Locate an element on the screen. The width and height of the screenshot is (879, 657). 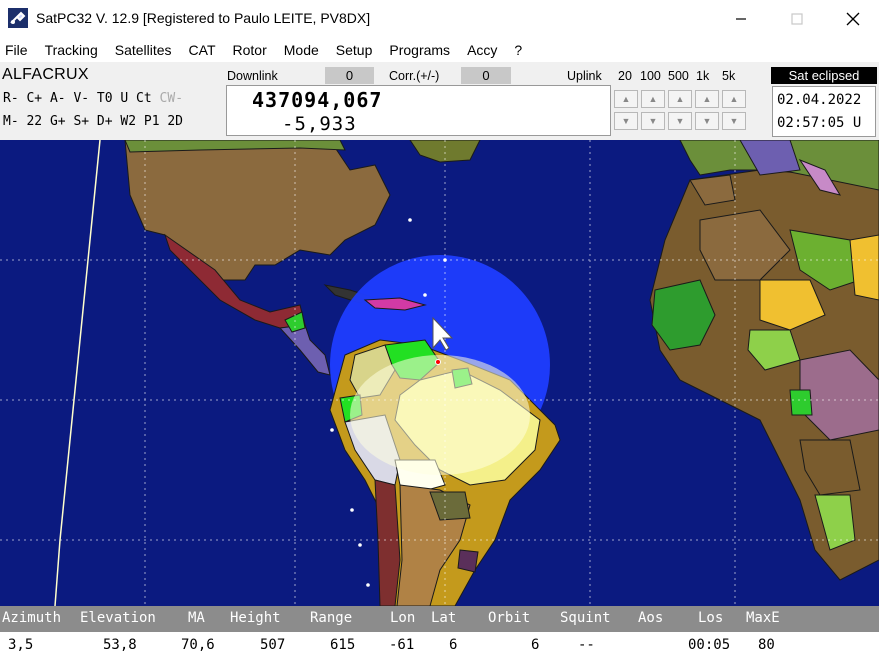
step-up-1k: ▲ is located at coordinates (707, 99).